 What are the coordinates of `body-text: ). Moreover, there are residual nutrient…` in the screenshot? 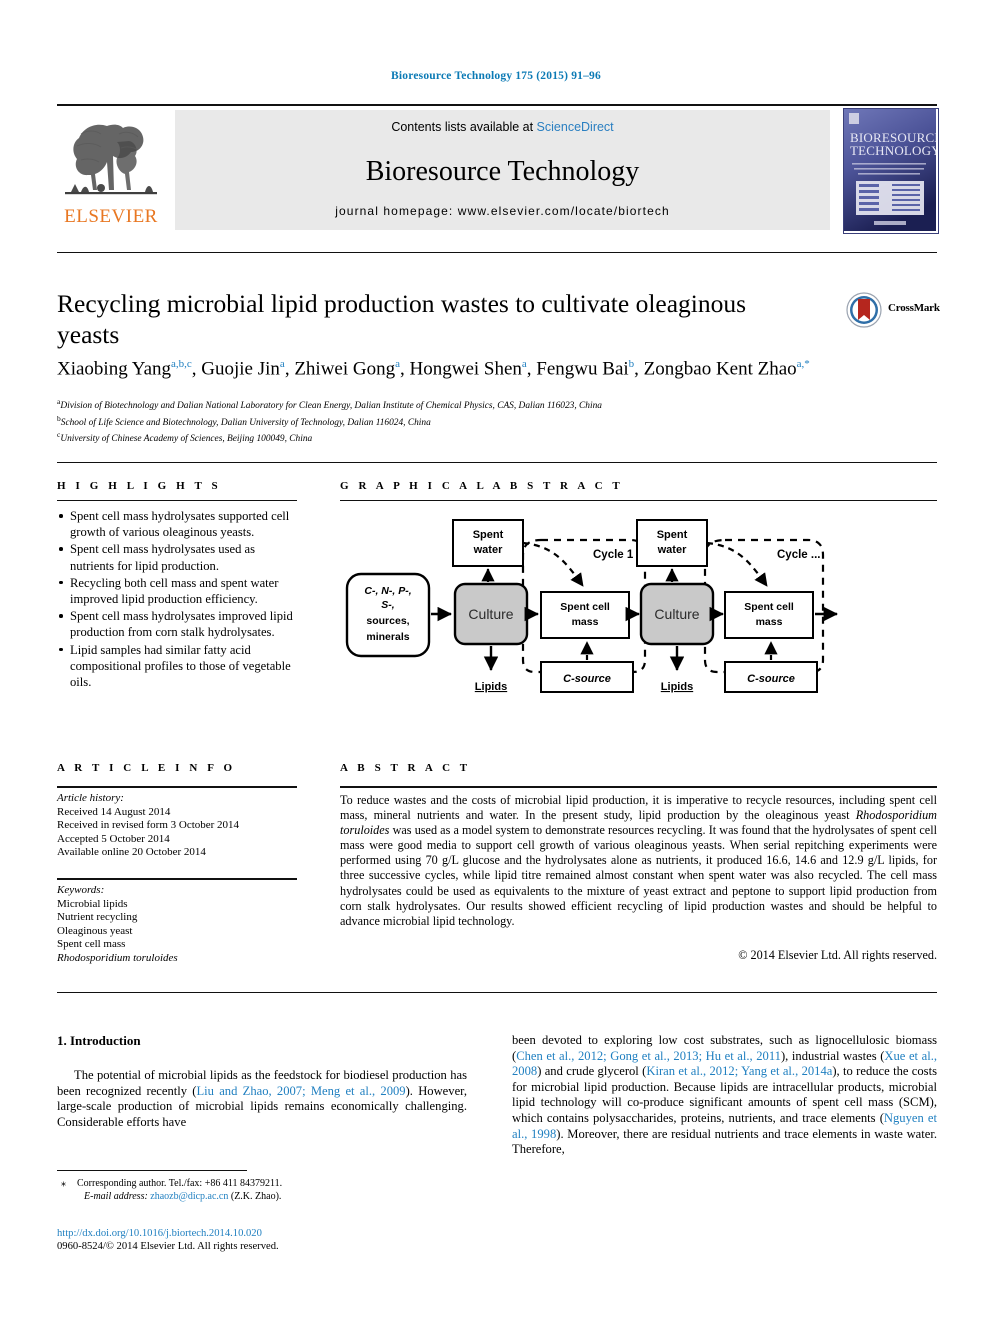 It's located at (724, 1141).